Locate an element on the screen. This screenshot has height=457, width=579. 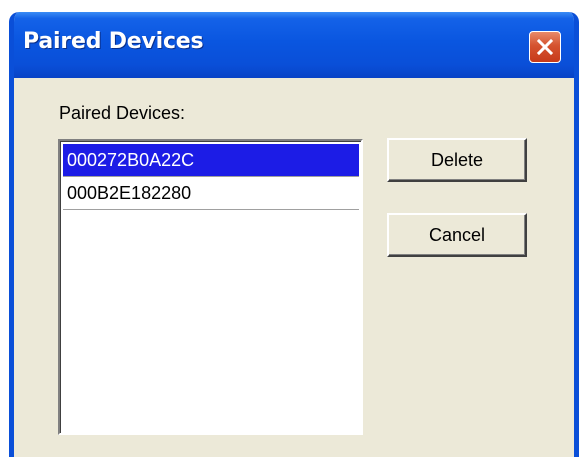
list-divider is located at coordinates (211, 209).